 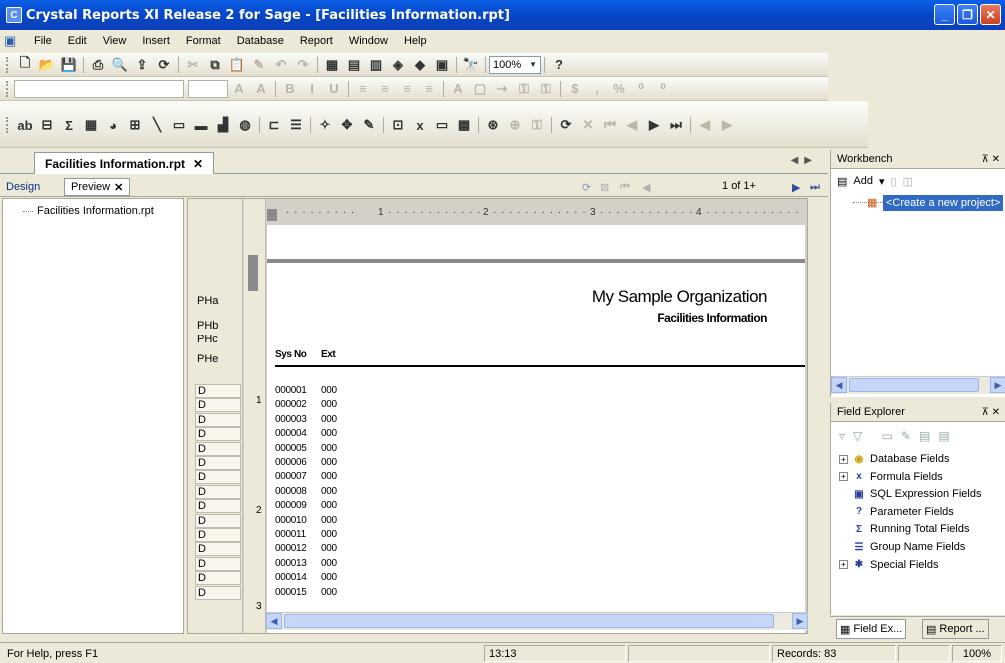 What do you see at coordinates (944, 14) in the screenshot?
I see `minimize-button: _` at bounding box center [944, 14].